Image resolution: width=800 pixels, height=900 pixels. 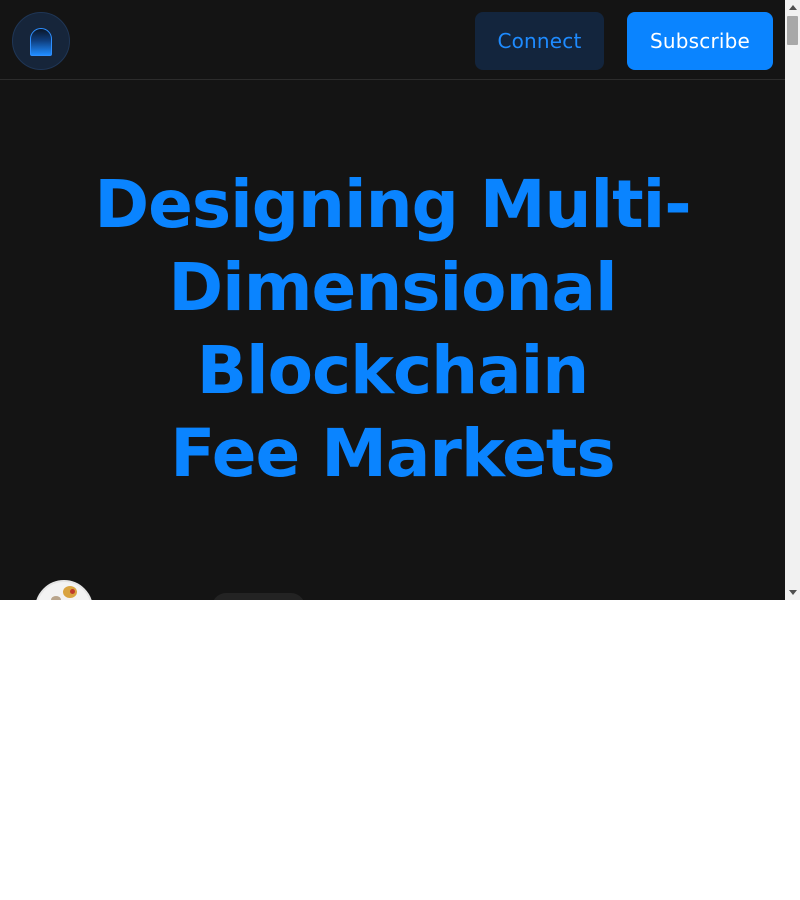 I want to click on article-title-line: Blockchain, so click(x=393, y=370).